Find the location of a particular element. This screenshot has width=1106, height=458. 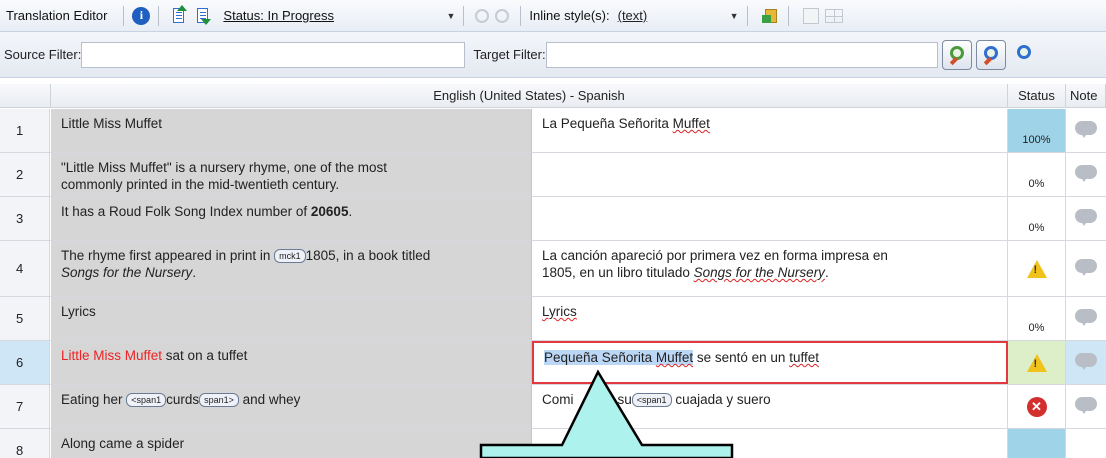

target-filter-label: Target Filter: is located at coordinates (509, 54).